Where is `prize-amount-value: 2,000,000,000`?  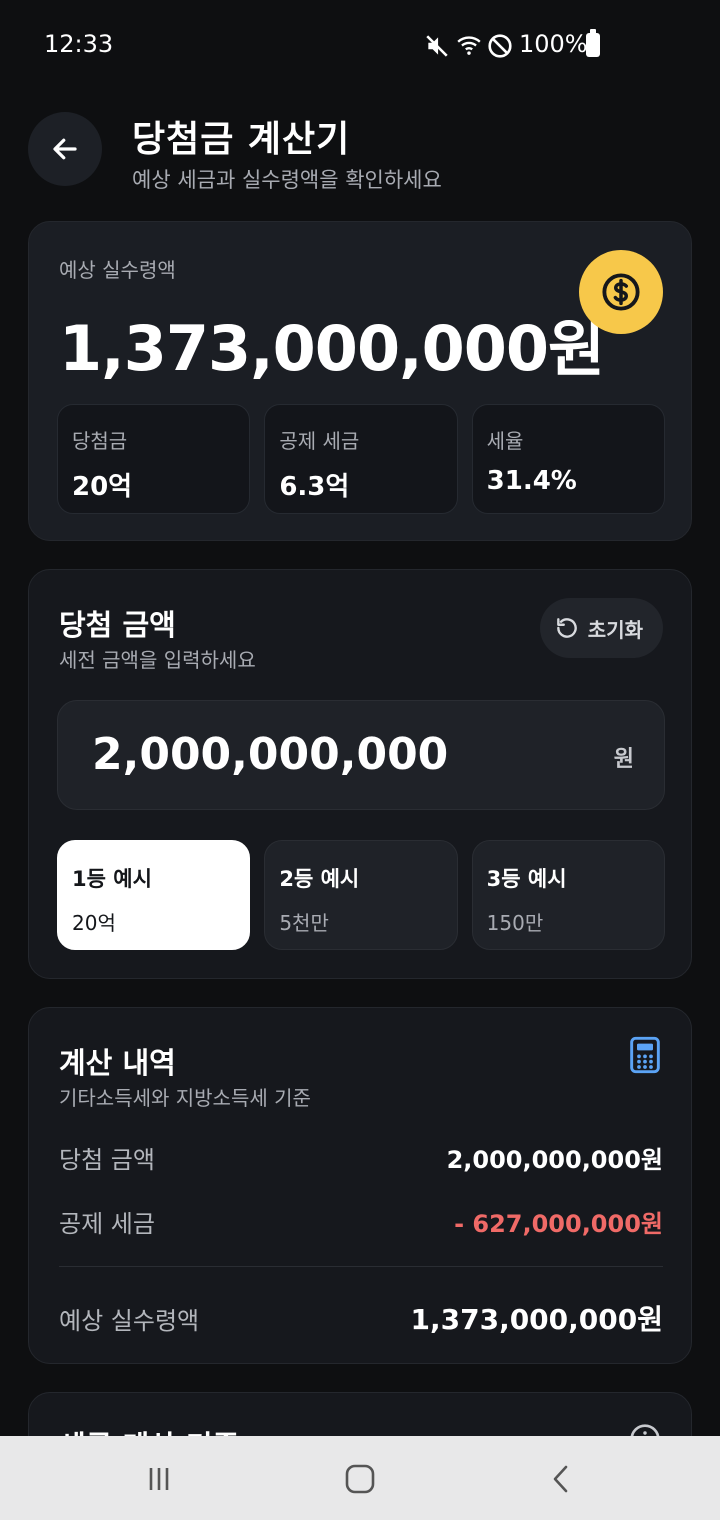
prize-amount-value: 2,000,000,000 is located at coordinates (270, 754).